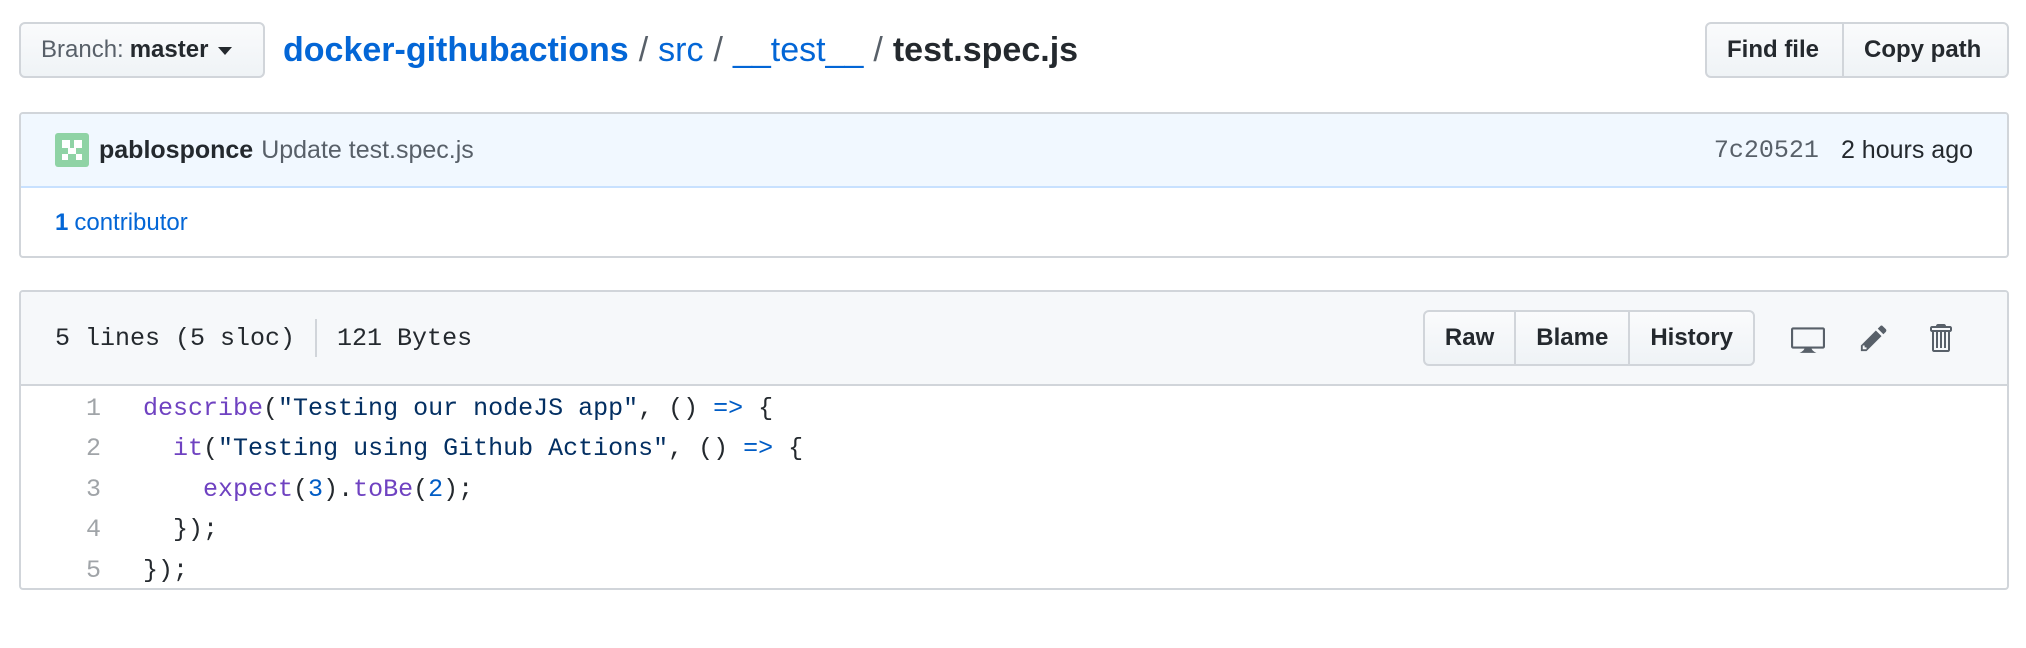  I want to click on line-number: 2, so click(61, 448).